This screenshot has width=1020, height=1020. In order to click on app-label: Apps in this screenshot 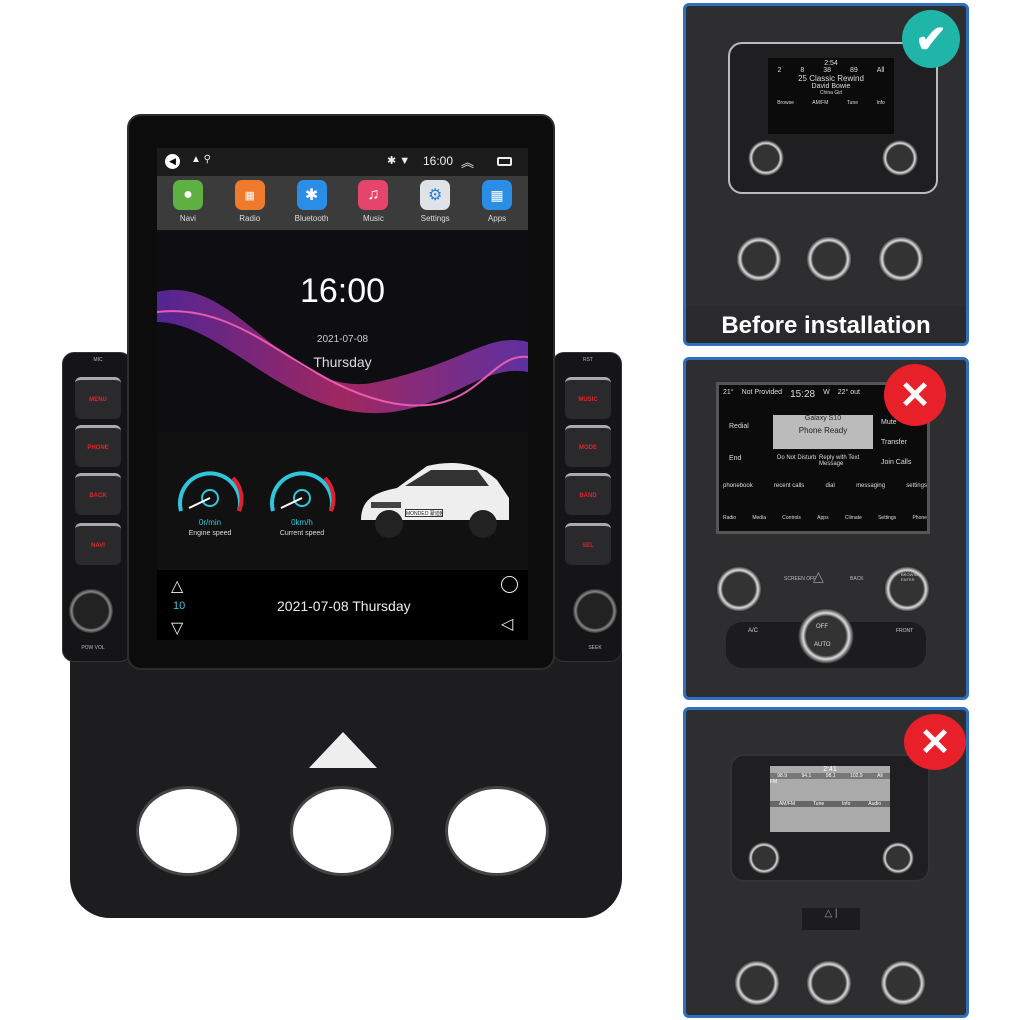, I will do `click(497, 218)`.